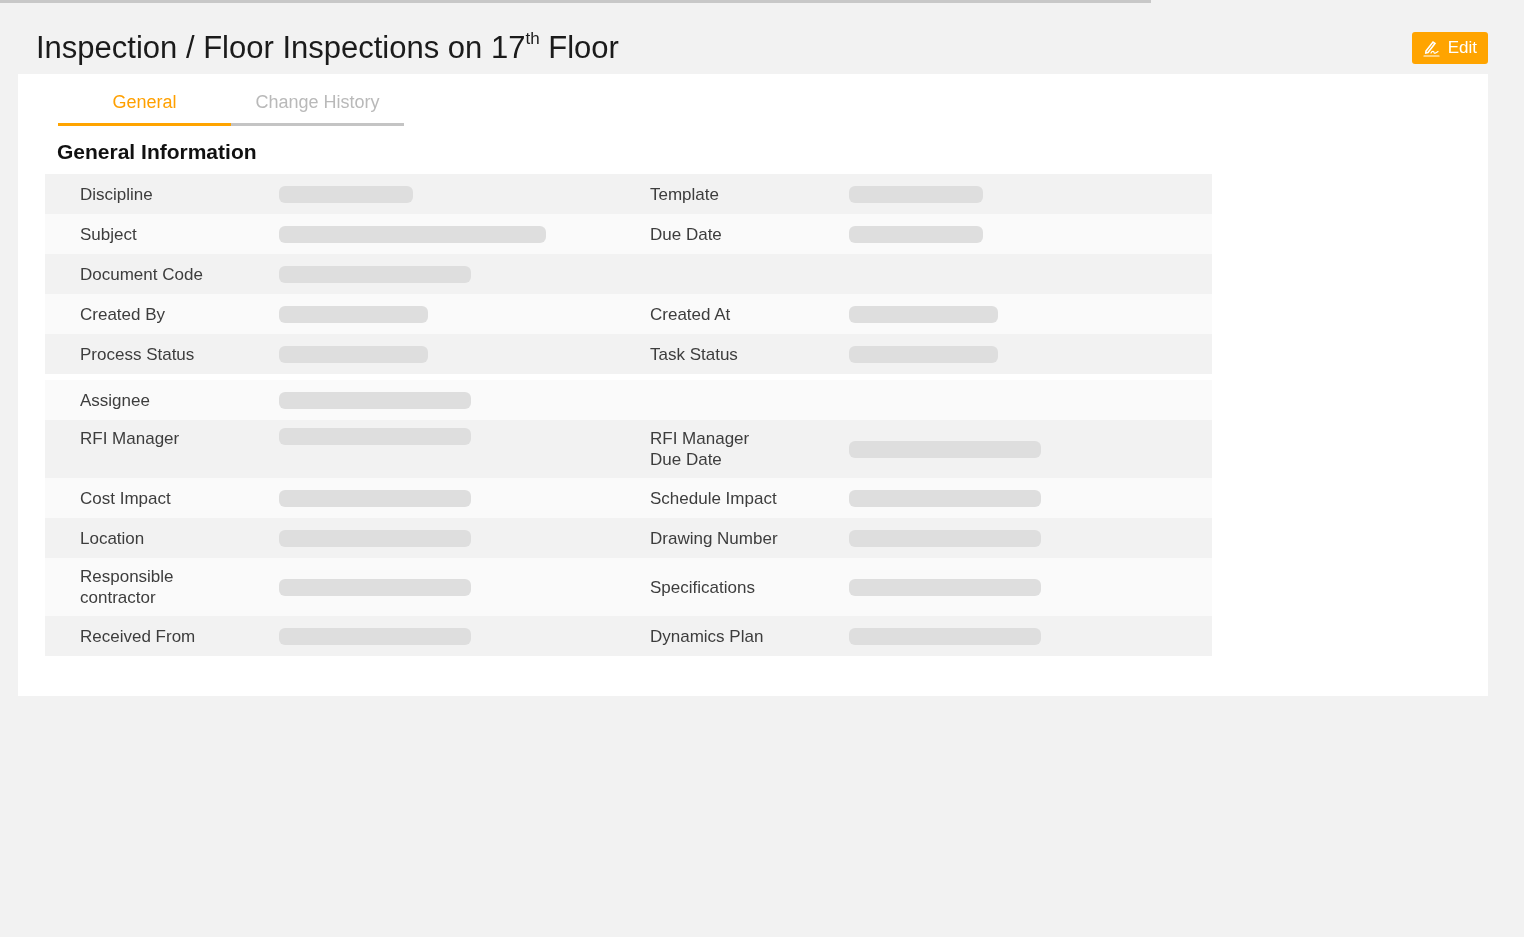  I want to click on field-label: Schedule Impact, so click(714, 498).